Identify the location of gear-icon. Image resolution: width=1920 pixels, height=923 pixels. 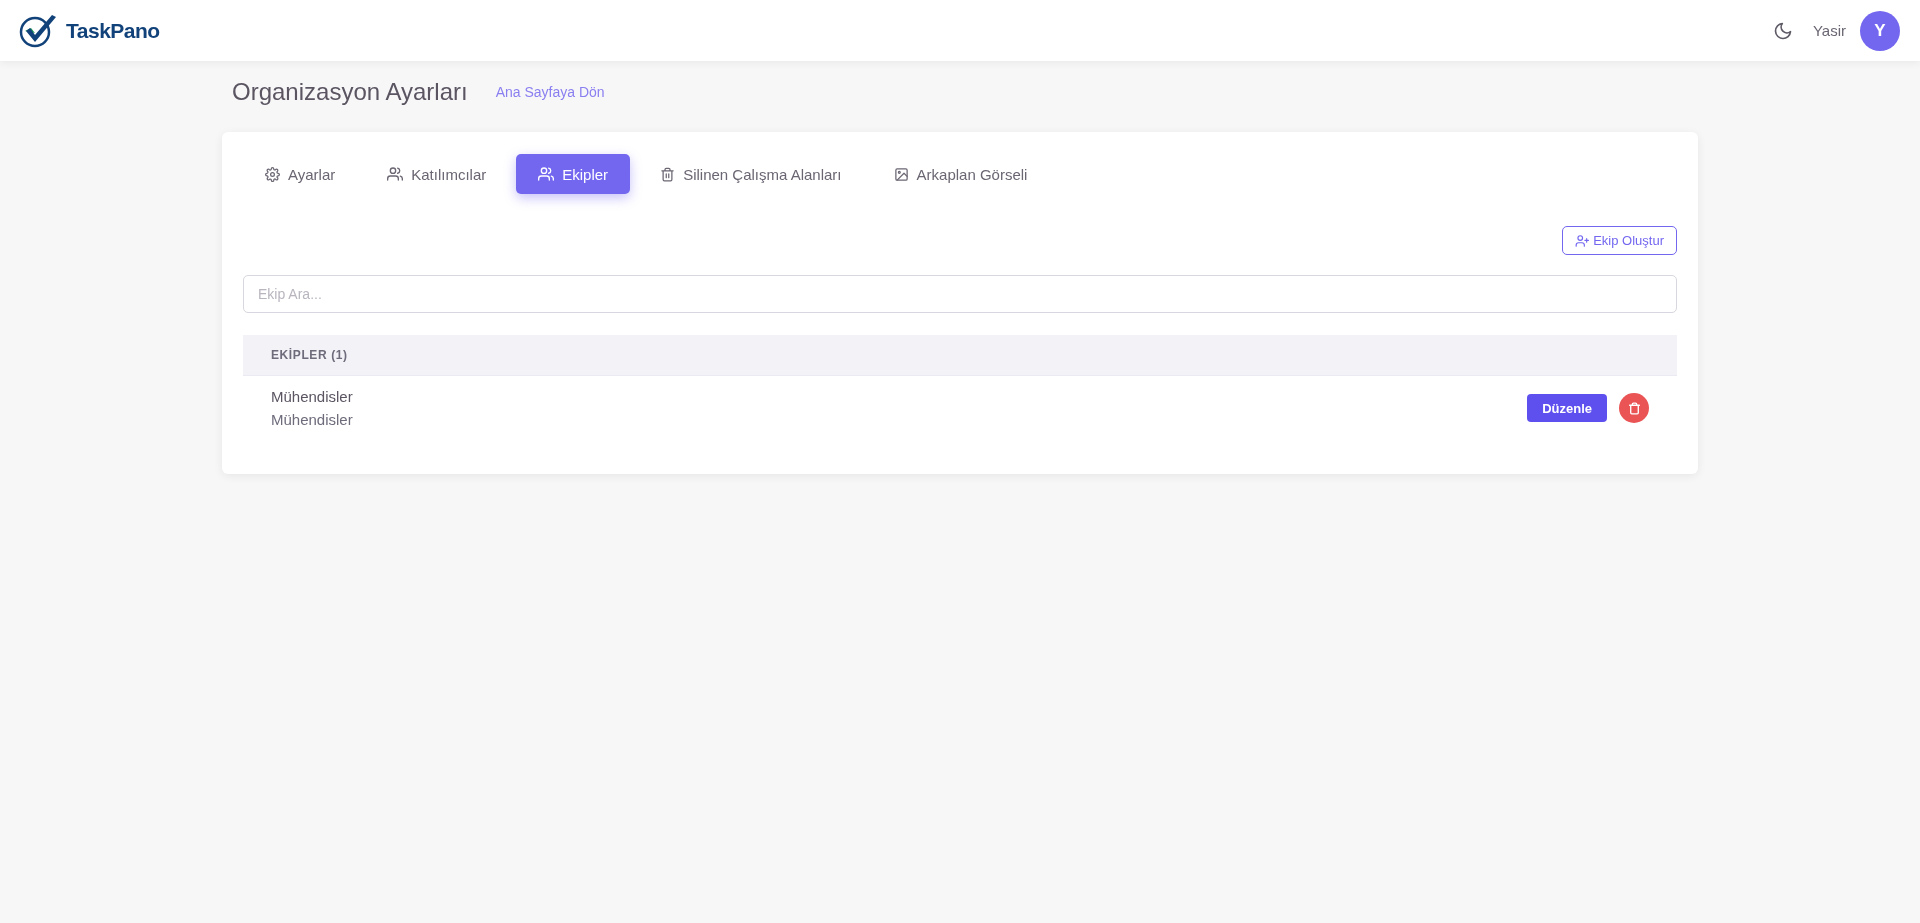
(272, 174).